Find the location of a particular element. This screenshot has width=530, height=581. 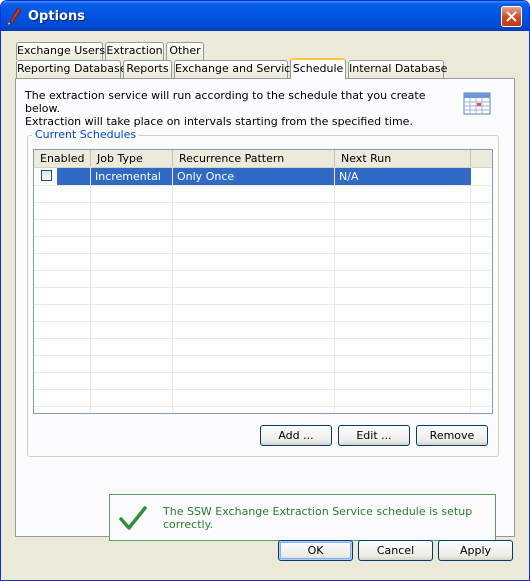

enabled-checkbox is located at coordinates (46, 175).